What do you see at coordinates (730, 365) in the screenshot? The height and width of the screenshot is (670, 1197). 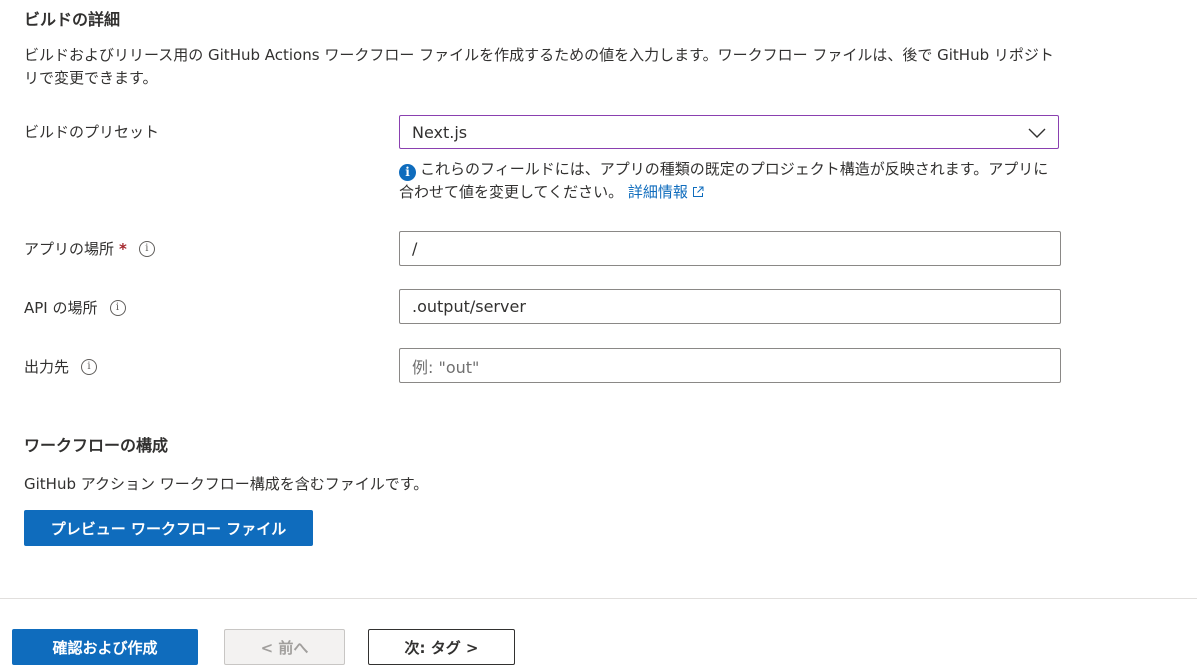 I see `output-location-input: 例: "out"` at bounding box center [730, 365].